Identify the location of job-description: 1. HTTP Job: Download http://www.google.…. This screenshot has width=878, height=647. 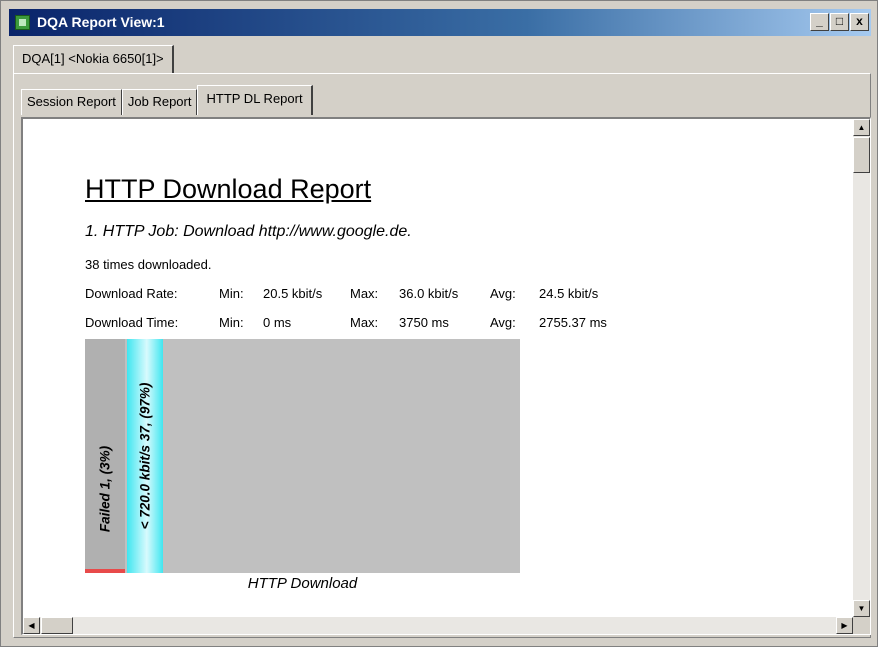
(248, 231).